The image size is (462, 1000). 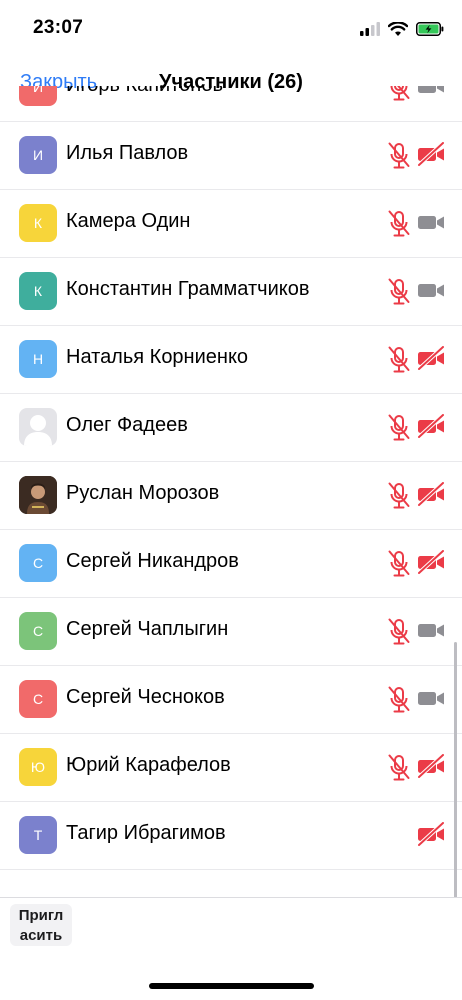 What do you see at coordinates (127, 153) in the screenshot?
I see `participant-name: Илья Павлов` at bounding box center [127, 153].